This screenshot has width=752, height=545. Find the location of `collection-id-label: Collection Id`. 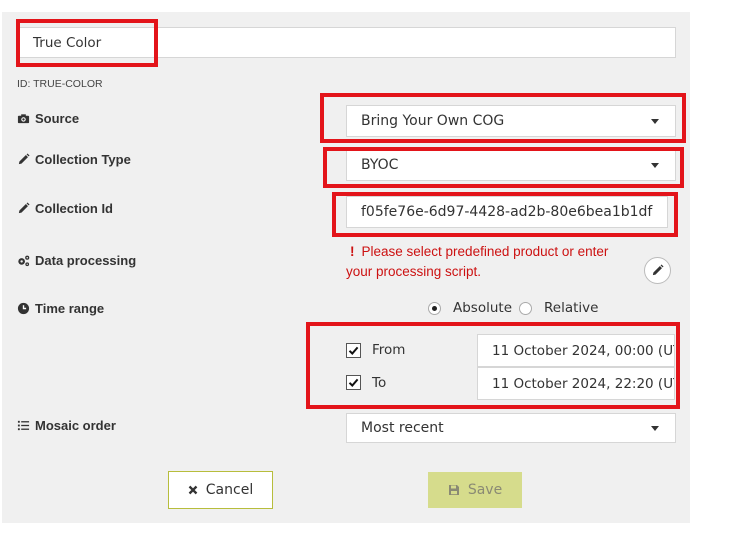

collection-id-label: Collection Id is located at coordinates (65, 208).